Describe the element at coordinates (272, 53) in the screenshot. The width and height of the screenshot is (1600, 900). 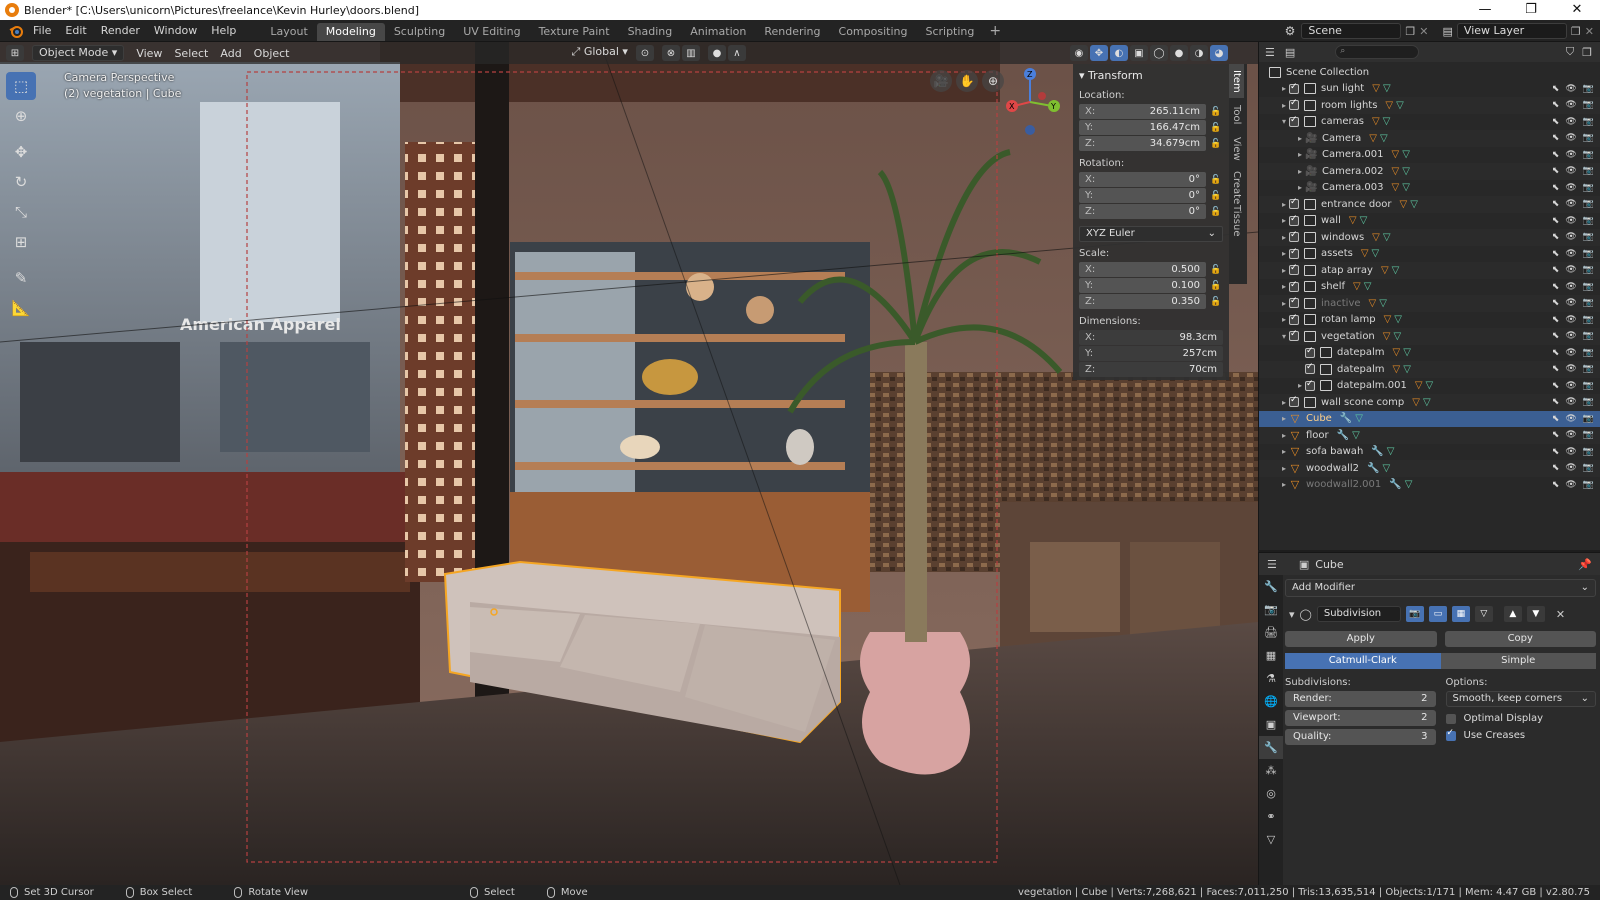
I see `viewport-menu-object: Object` at that location.